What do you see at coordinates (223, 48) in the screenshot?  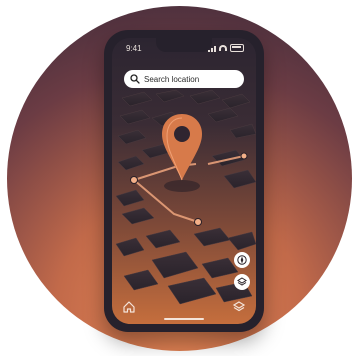 I see `wifi-icon` at bounding box center [223, 48].